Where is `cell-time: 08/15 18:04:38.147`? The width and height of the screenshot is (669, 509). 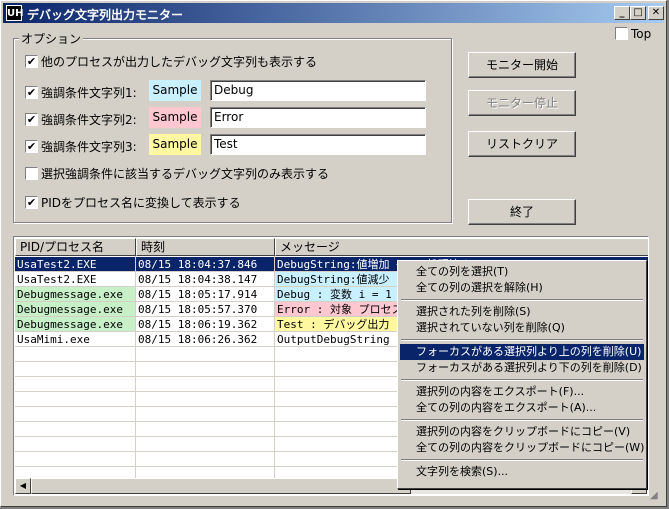
cell-time: 08/15 18:04:38.147 is located at coordinates (205, 279).